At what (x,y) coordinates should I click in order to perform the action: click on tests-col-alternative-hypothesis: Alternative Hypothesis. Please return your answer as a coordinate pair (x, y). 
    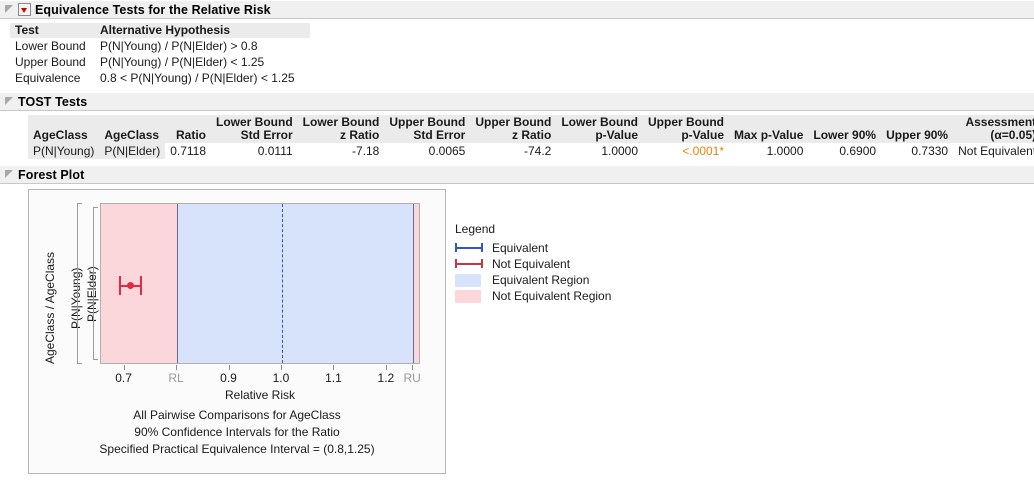
    Looking at the image, I should click on (202, 30).